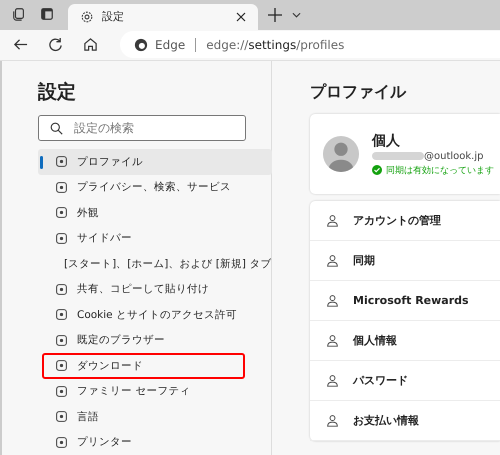 The height and width of the screenshot is (455, 500). What do you see at coordinates (386, 141) in the screenshot?
I see `profile-name: 個人` at bounding box center [386, 141].